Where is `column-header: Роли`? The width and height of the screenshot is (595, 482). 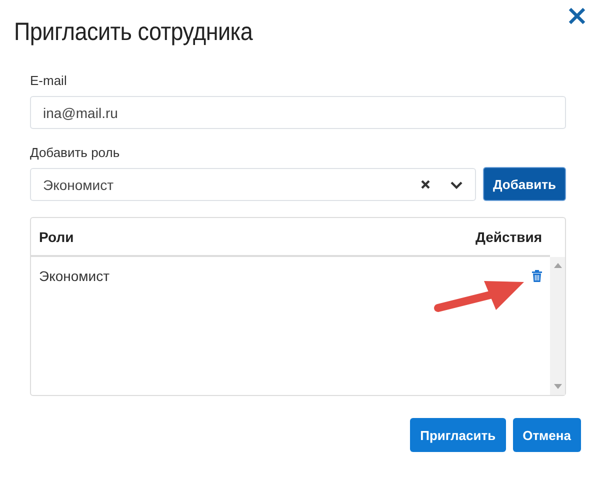
column-header: Роли is located at coordinates (56, 236).